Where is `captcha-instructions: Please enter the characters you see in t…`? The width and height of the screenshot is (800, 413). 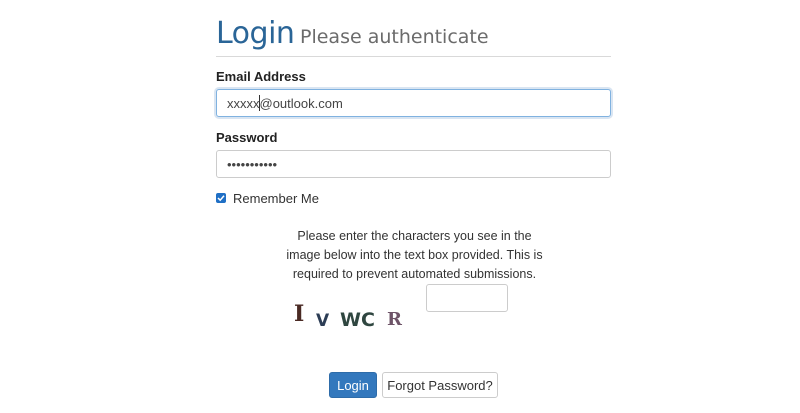
captcha-instructions: Please enter the characters you see in t… is located at coordinates (414, 255).